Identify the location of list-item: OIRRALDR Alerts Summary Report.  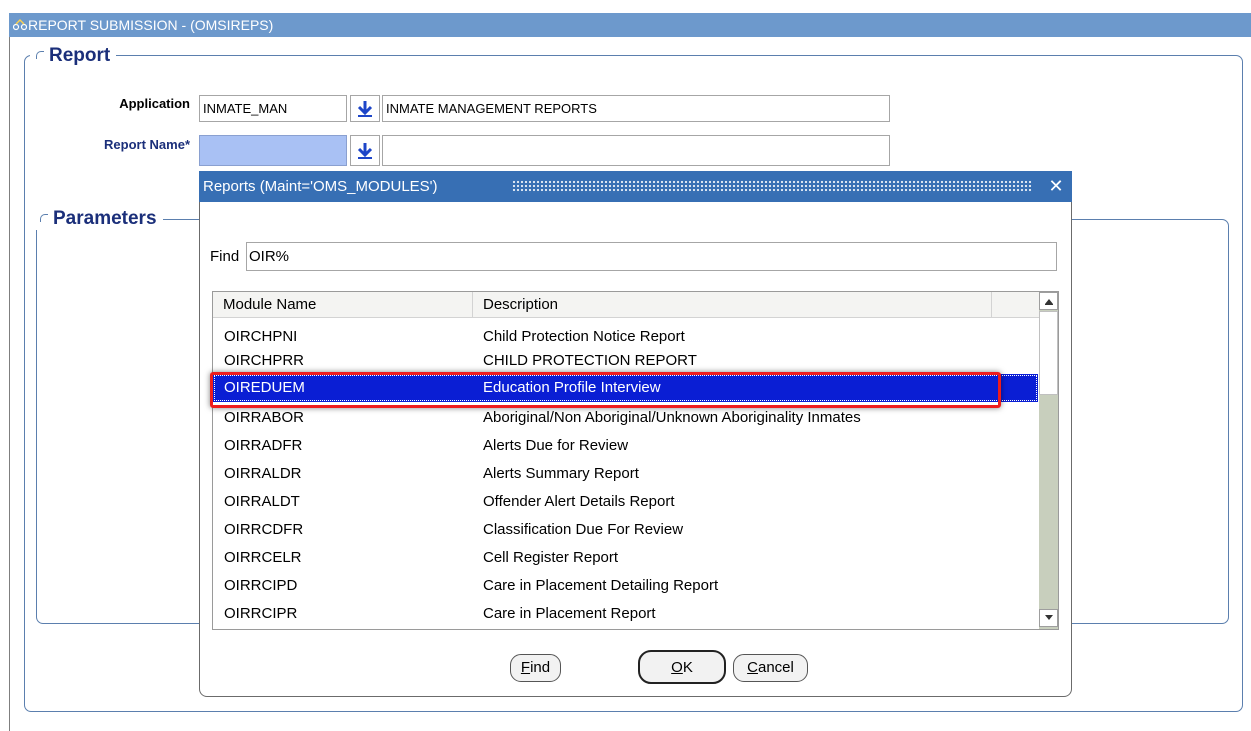
(625, 474).